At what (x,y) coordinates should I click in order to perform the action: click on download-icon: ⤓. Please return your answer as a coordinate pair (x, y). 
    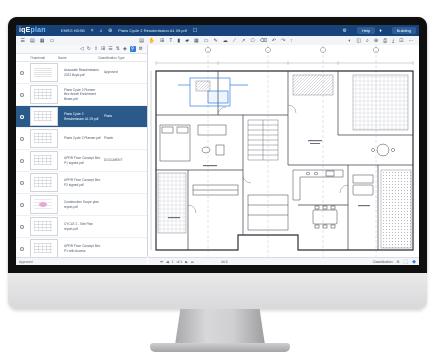
    Looking at the image, I should click on (393, 41).